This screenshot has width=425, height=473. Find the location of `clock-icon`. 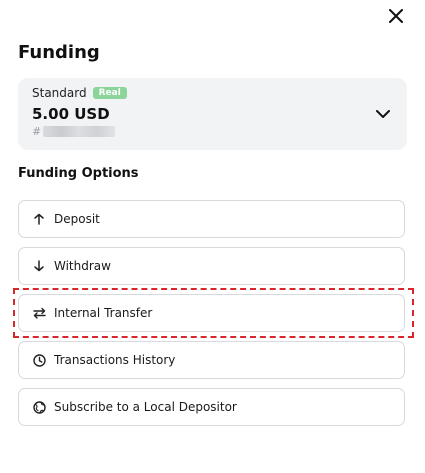

clock-icon is located at coordinates (39, 360).